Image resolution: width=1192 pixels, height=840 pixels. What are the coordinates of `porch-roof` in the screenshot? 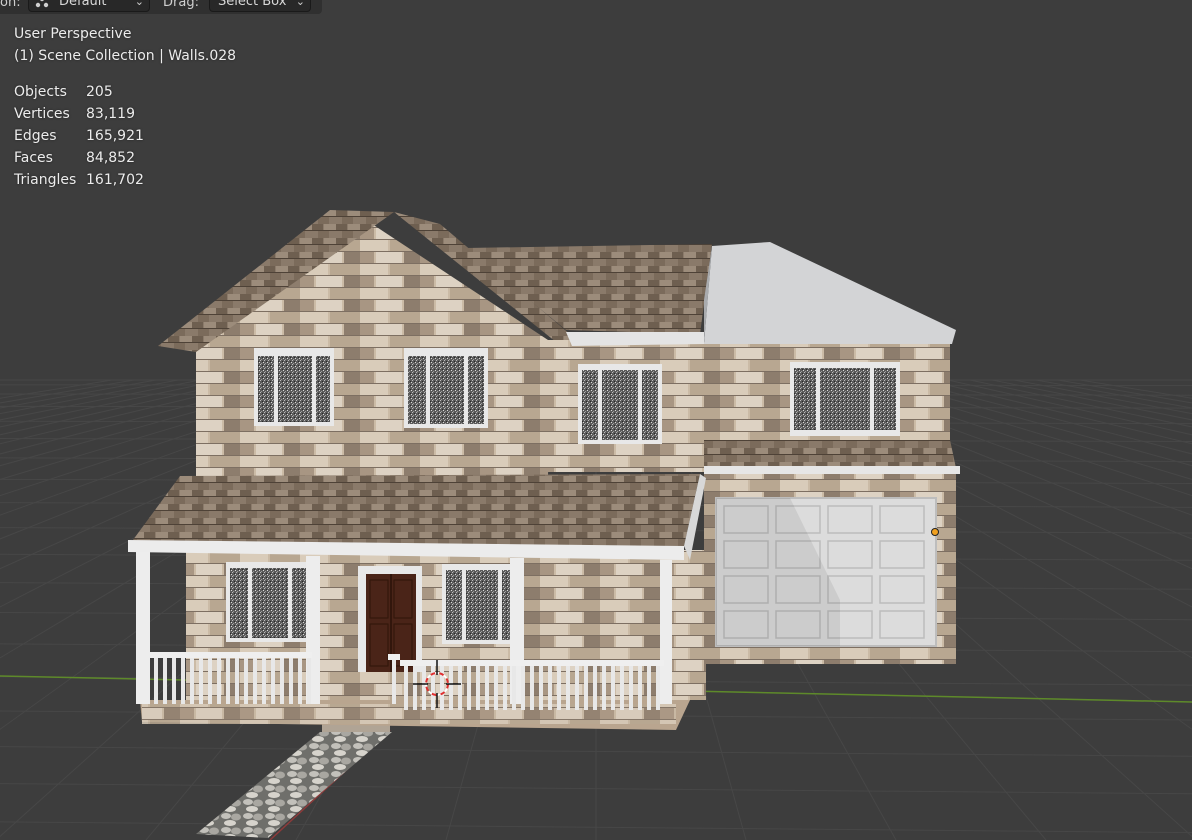 It's located at (415, 510).